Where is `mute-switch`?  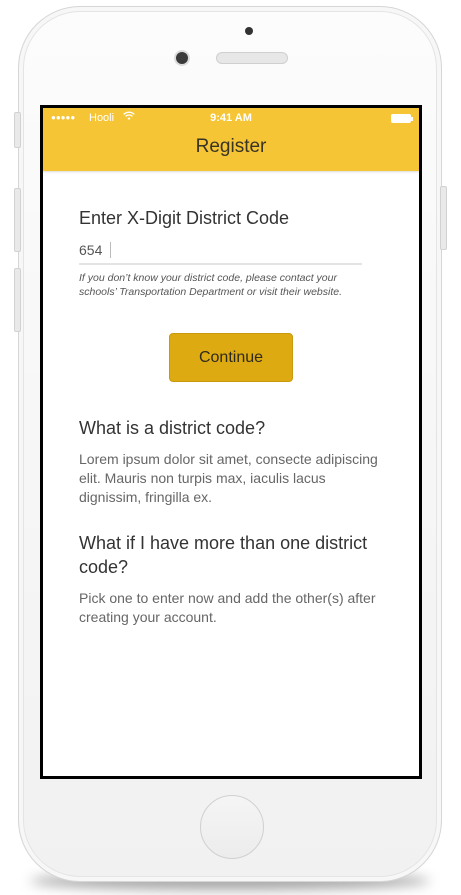 mute-switch is located at coordinates (17, 130).